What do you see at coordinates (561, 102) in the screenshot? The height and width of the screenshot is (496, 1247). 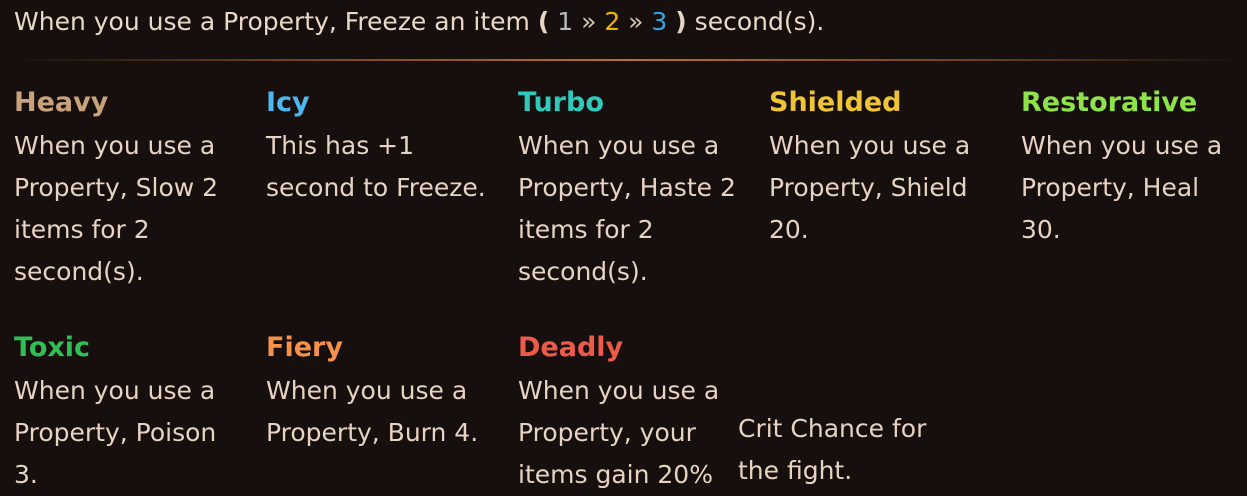 I see `enchant-name: Turbo` at bounding box center [561, 102].